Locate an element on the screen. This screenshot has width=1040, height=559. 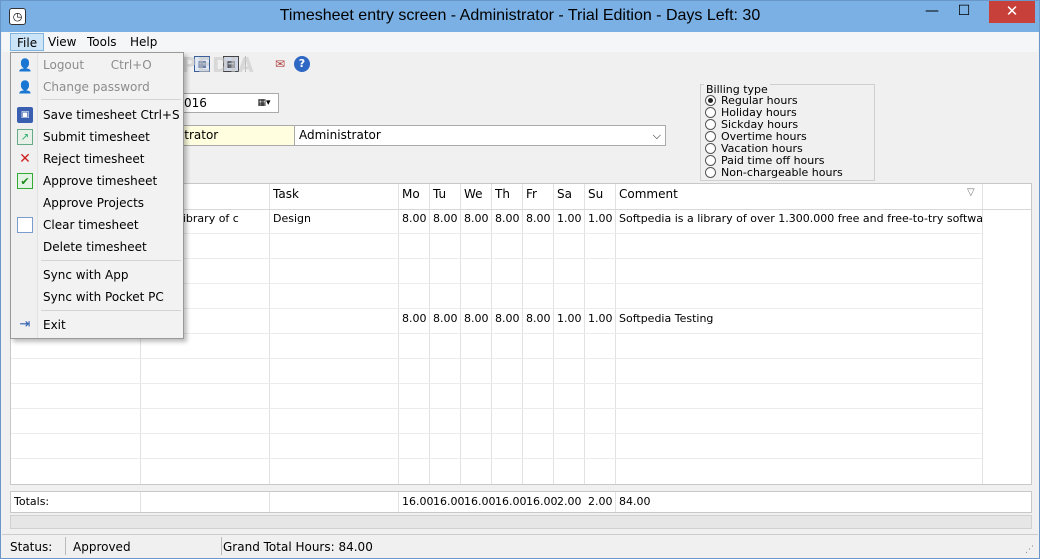
menu-help: Help is located at coordinates (143, 42).